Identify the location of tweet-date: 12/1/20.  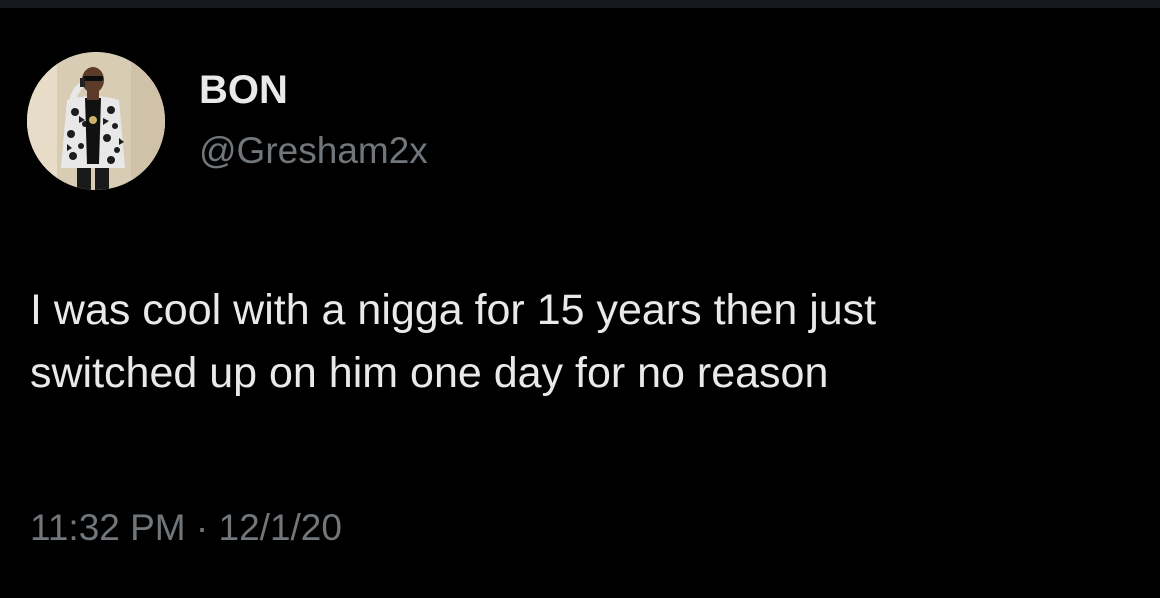
(280, 527).